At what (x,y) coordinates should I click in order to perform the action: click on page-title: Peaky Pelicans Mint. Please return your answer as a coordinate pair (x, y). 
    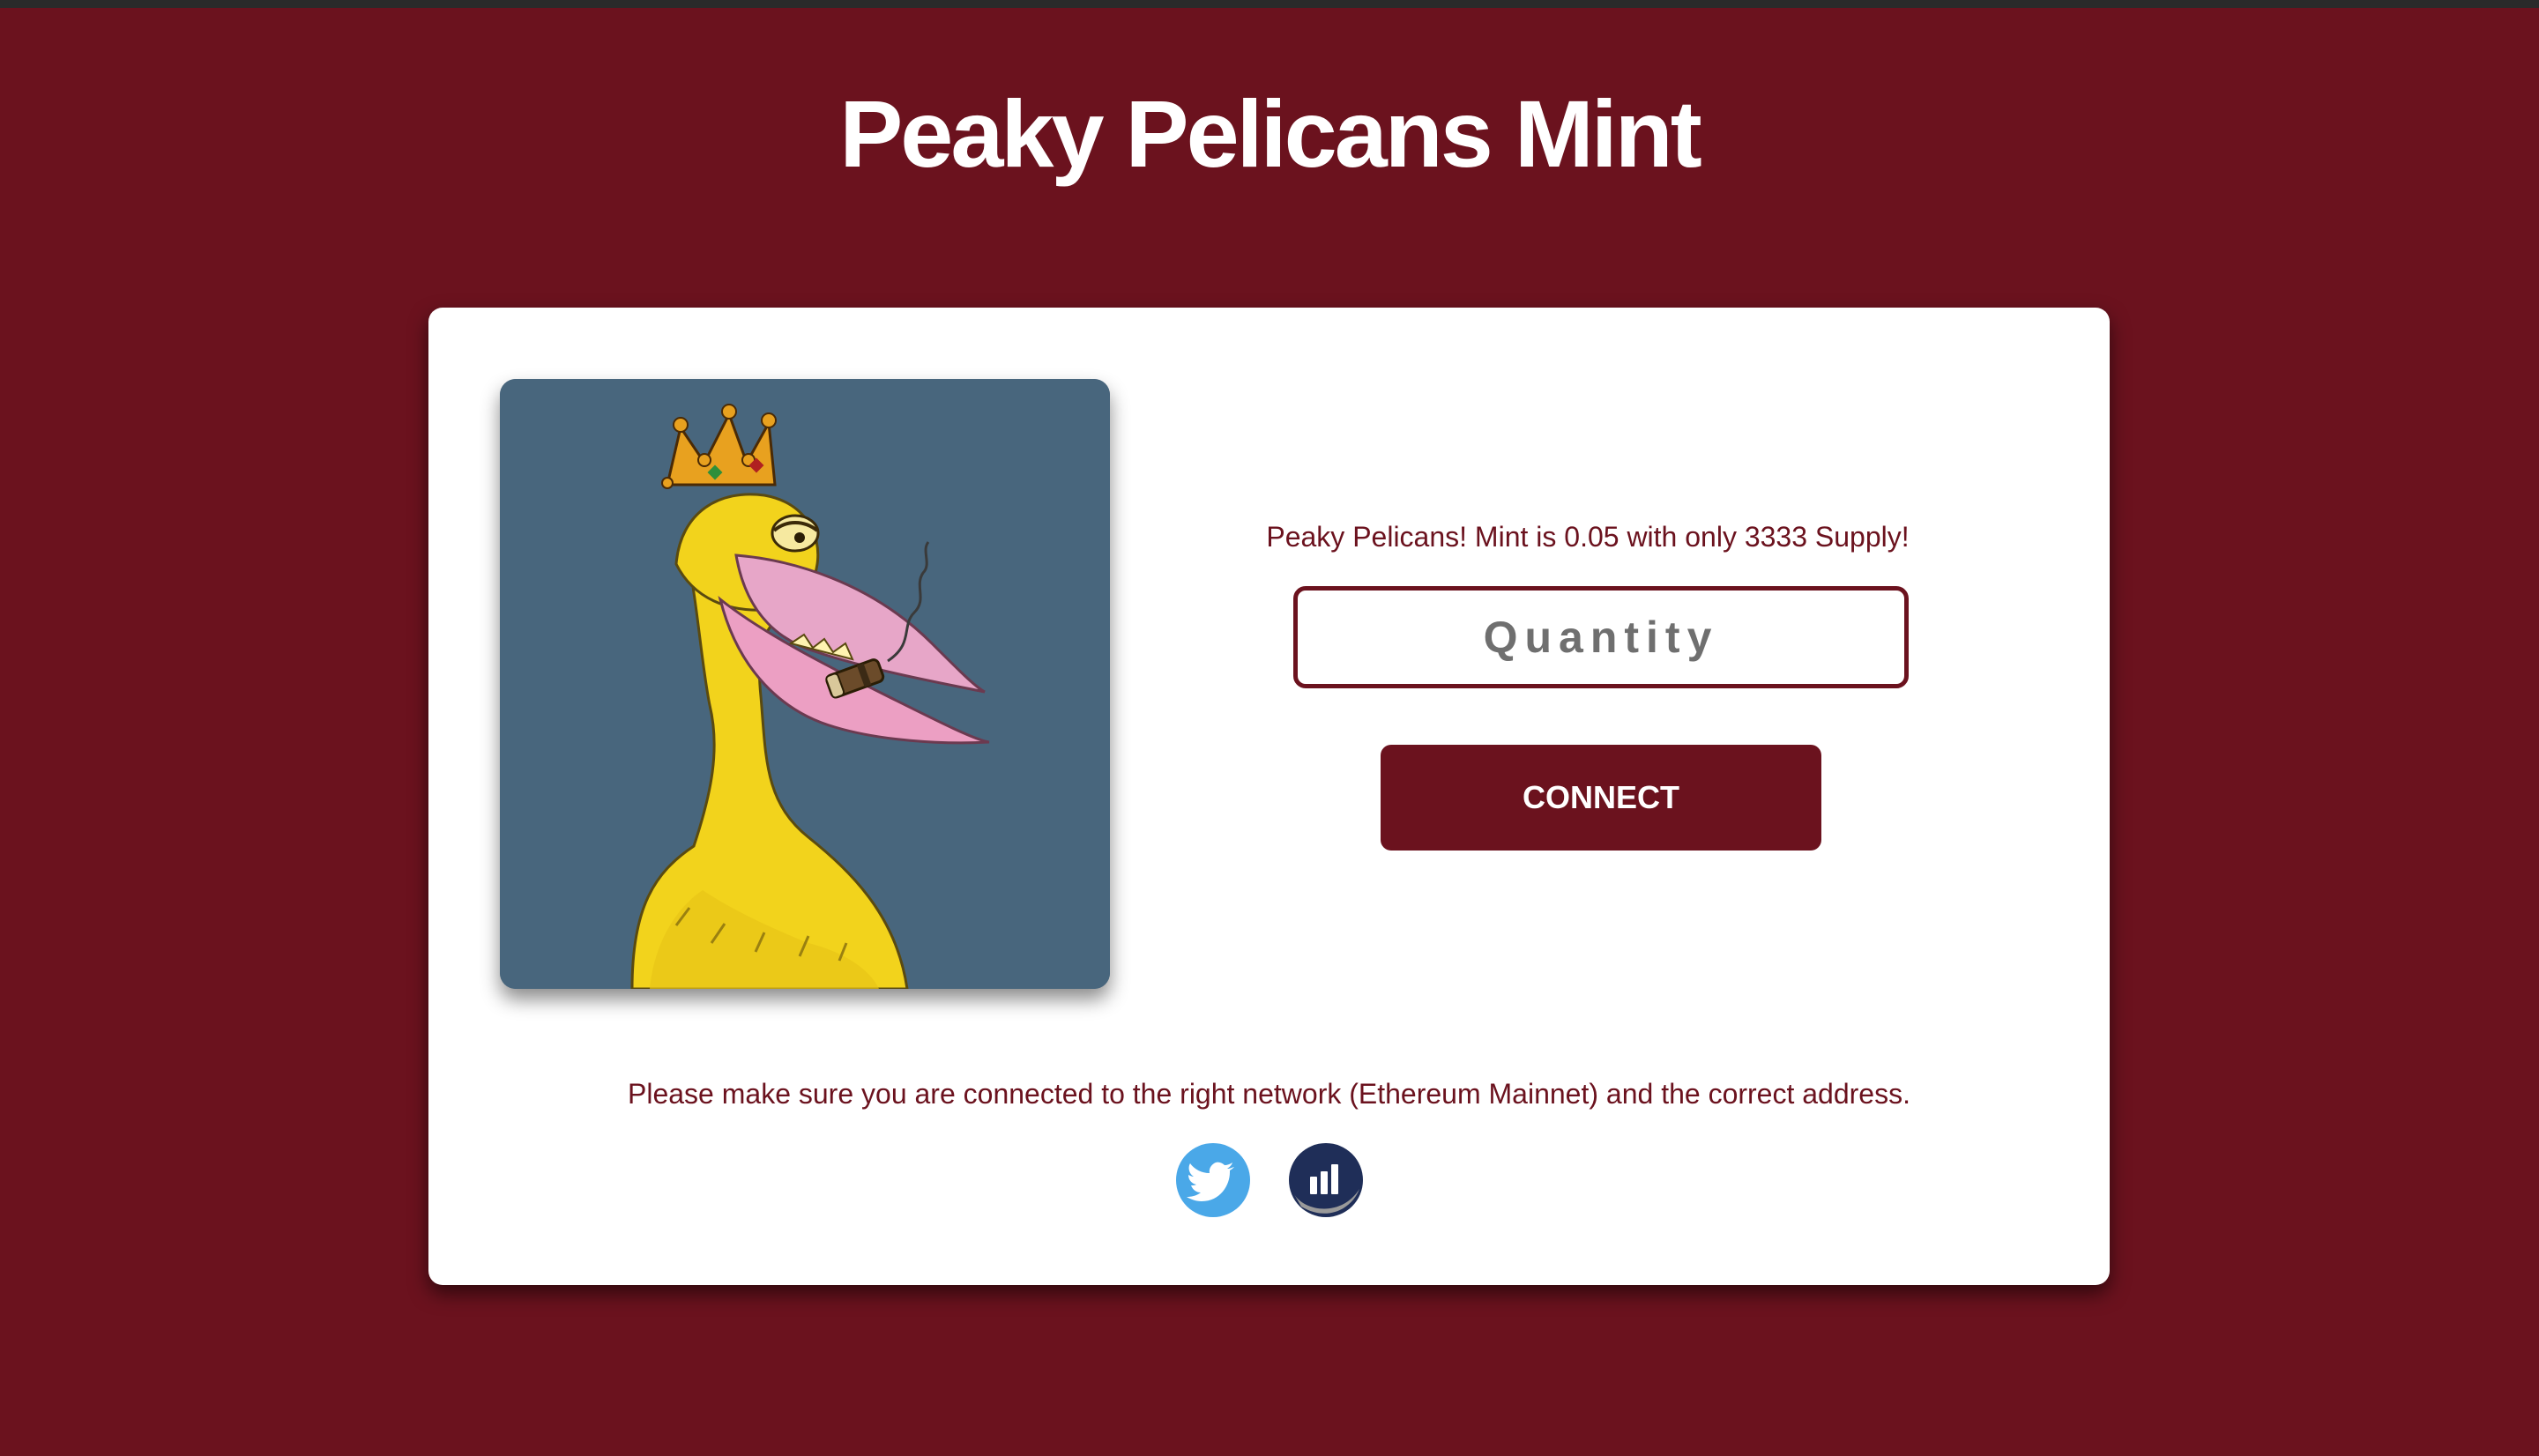
    Looking at the image, I should click on (1270, 133).